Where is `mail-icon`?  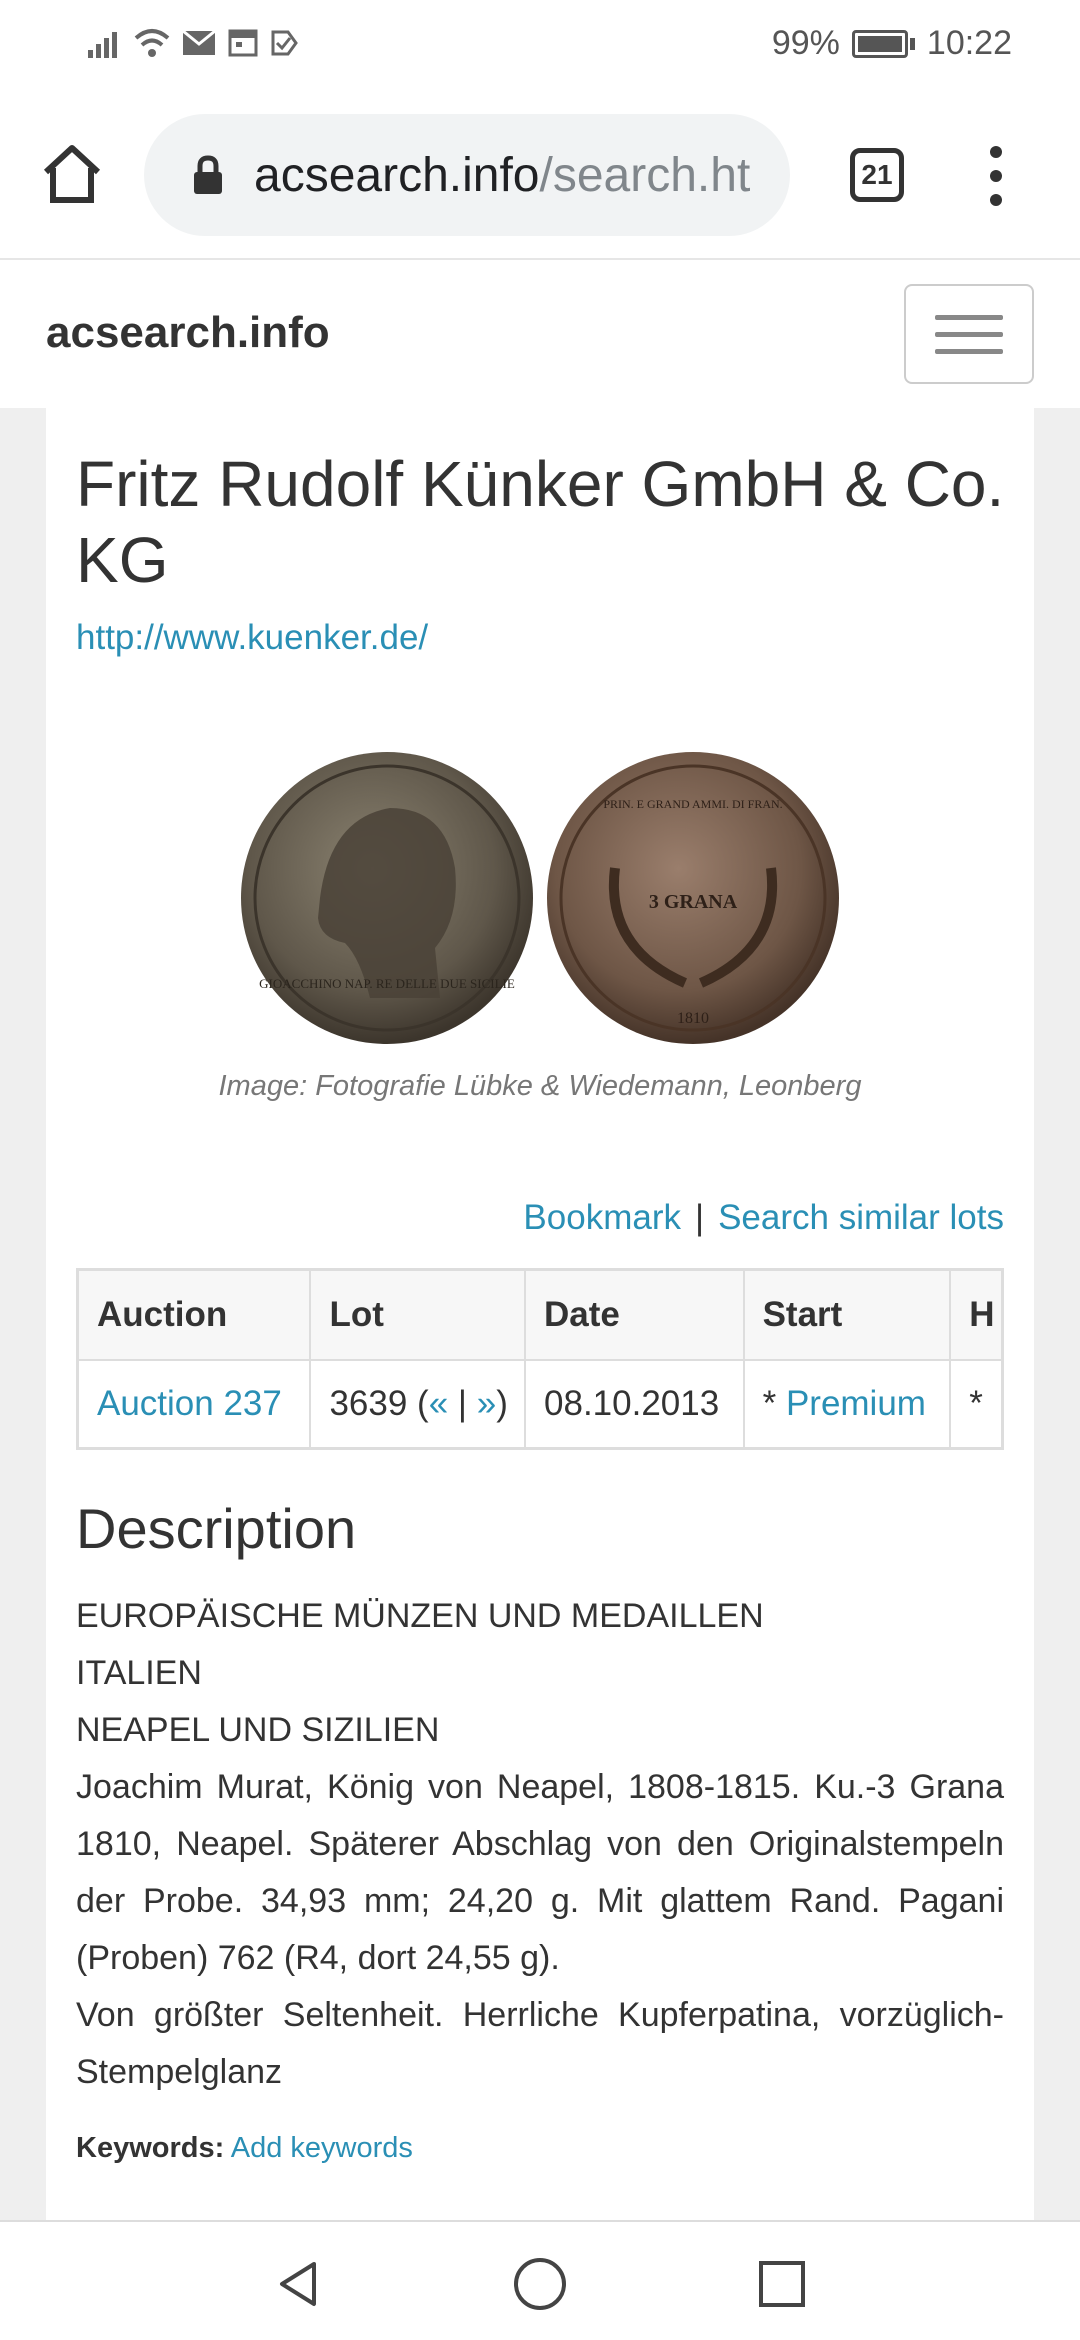 mail-icon is located at coordinates (199, 42).